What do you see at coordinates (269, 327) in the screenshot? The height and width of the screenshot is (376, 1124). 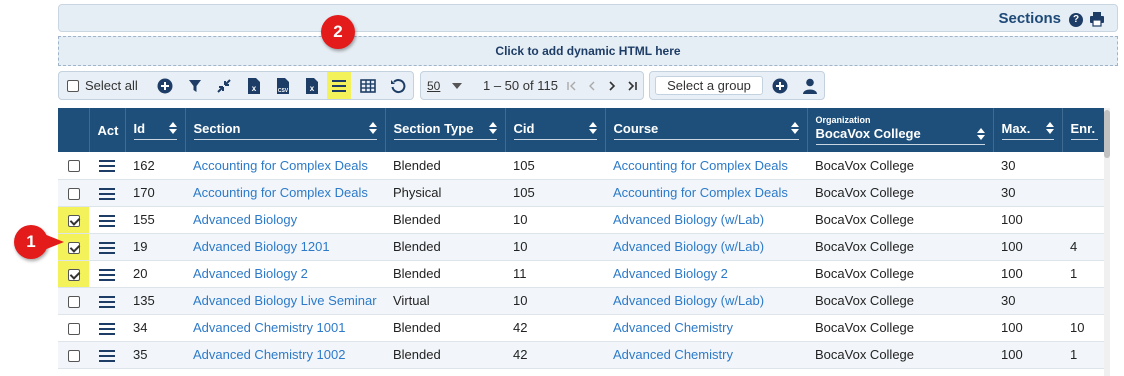 I see `section-link: Advanced Chemistry 1001` at bounding box center [269, 327].